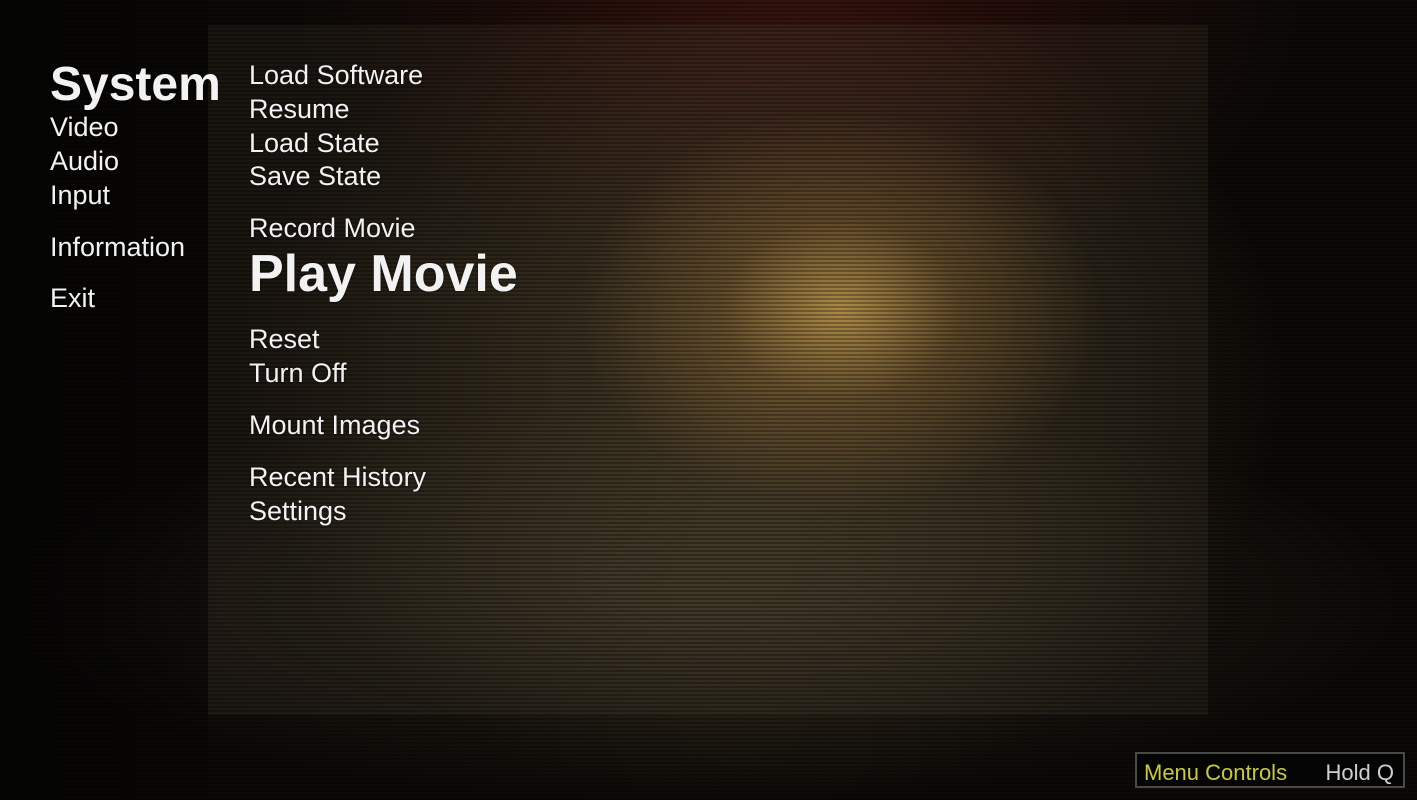 The image size is (1417, 800). What do you see at coordinates (298, 511) in the screenshot?
I see `menu-settings: Settings` at bounding box center [298, 511].